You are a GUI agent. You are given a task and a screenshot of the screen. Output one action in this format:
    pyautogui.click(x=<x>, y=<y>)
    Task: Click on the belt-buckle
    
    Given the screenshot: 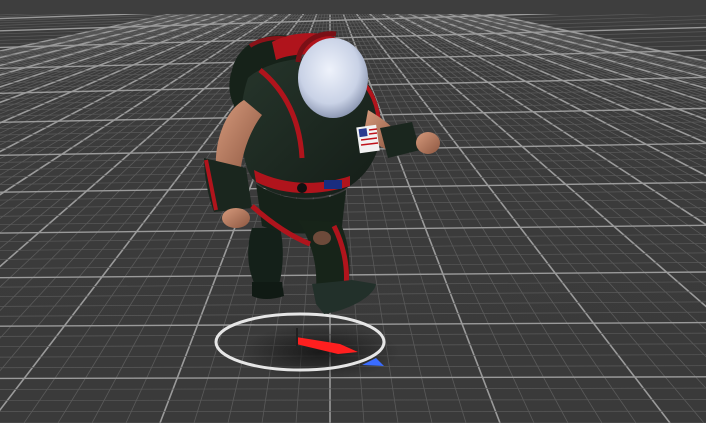 What is the action you would take?
    pyautogui.click(x=333, y=184)
    